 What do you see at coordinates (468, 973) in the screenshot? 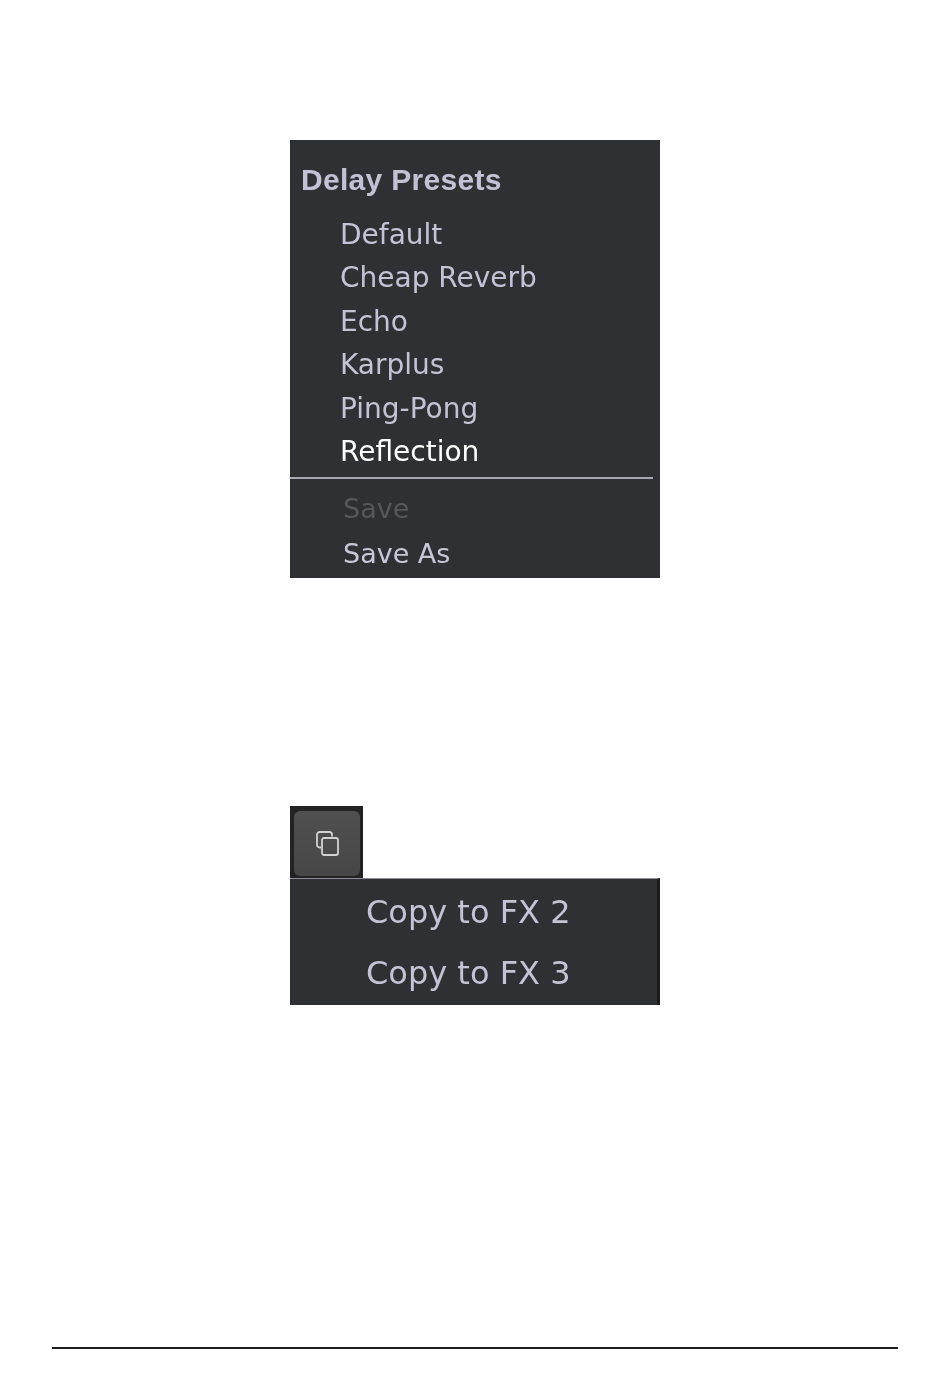
I see `menu-item: Copy to FX 3` at bounding box center [468, 973].